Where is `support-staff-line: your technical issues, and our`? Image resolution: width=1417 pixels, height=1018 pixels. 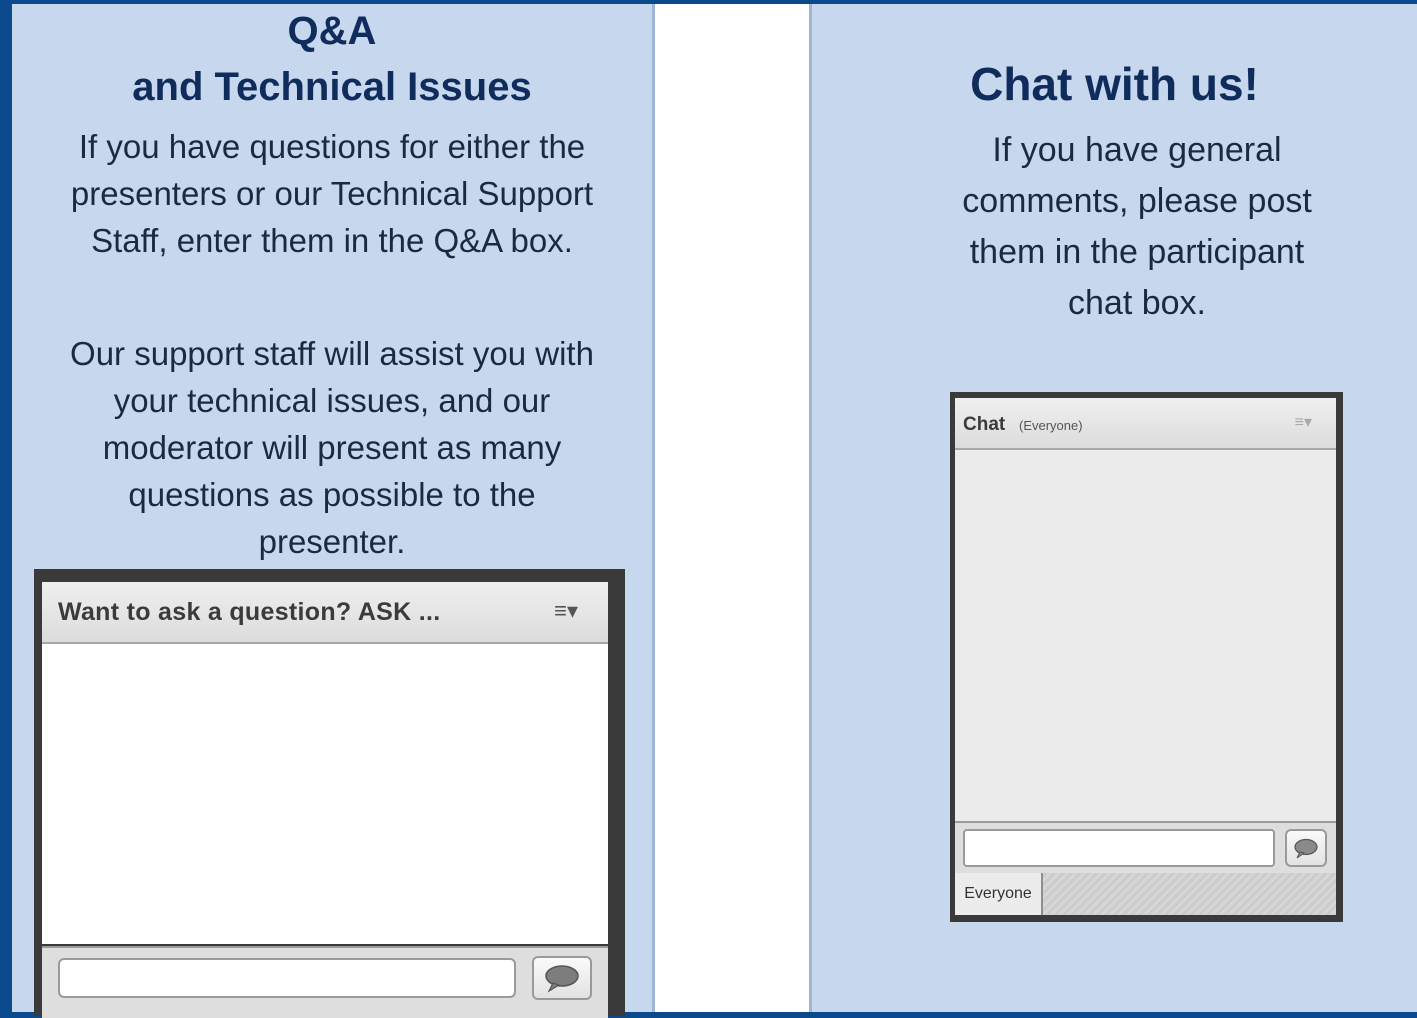 support-staff-line: your technical issues, and our is located at coordinates (332, 400).